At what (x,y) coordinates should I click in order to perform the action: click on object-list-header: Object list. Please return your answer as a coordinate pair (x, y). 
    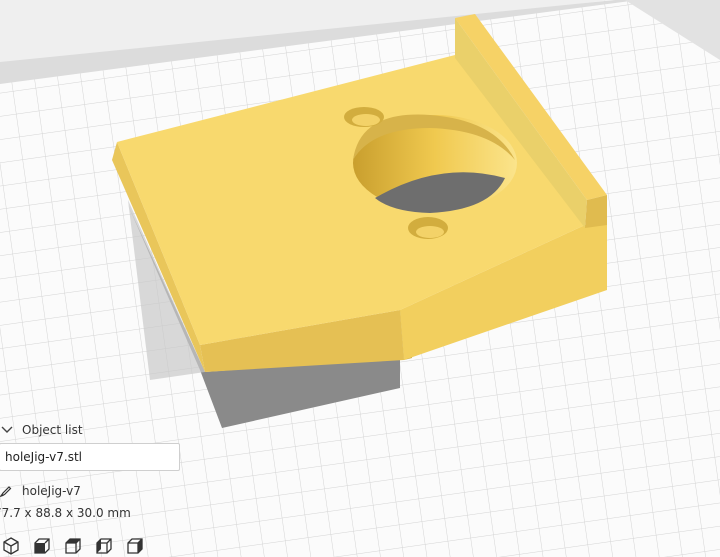
    Looking at the image, I should click on (41, 430).